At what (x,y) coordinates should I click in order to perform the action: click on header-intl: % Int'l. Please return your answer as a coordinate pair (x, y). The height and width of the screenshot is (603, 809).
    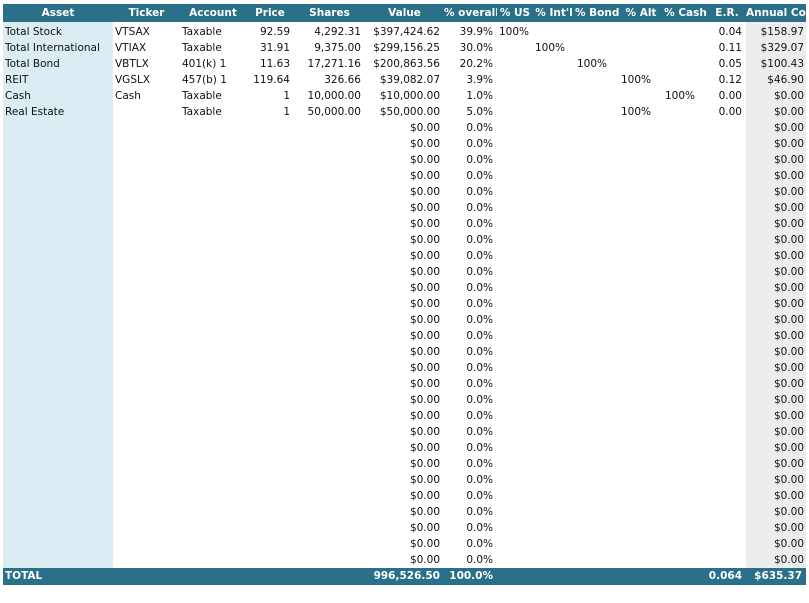
    Looking at the image, I should click on (554, 13).